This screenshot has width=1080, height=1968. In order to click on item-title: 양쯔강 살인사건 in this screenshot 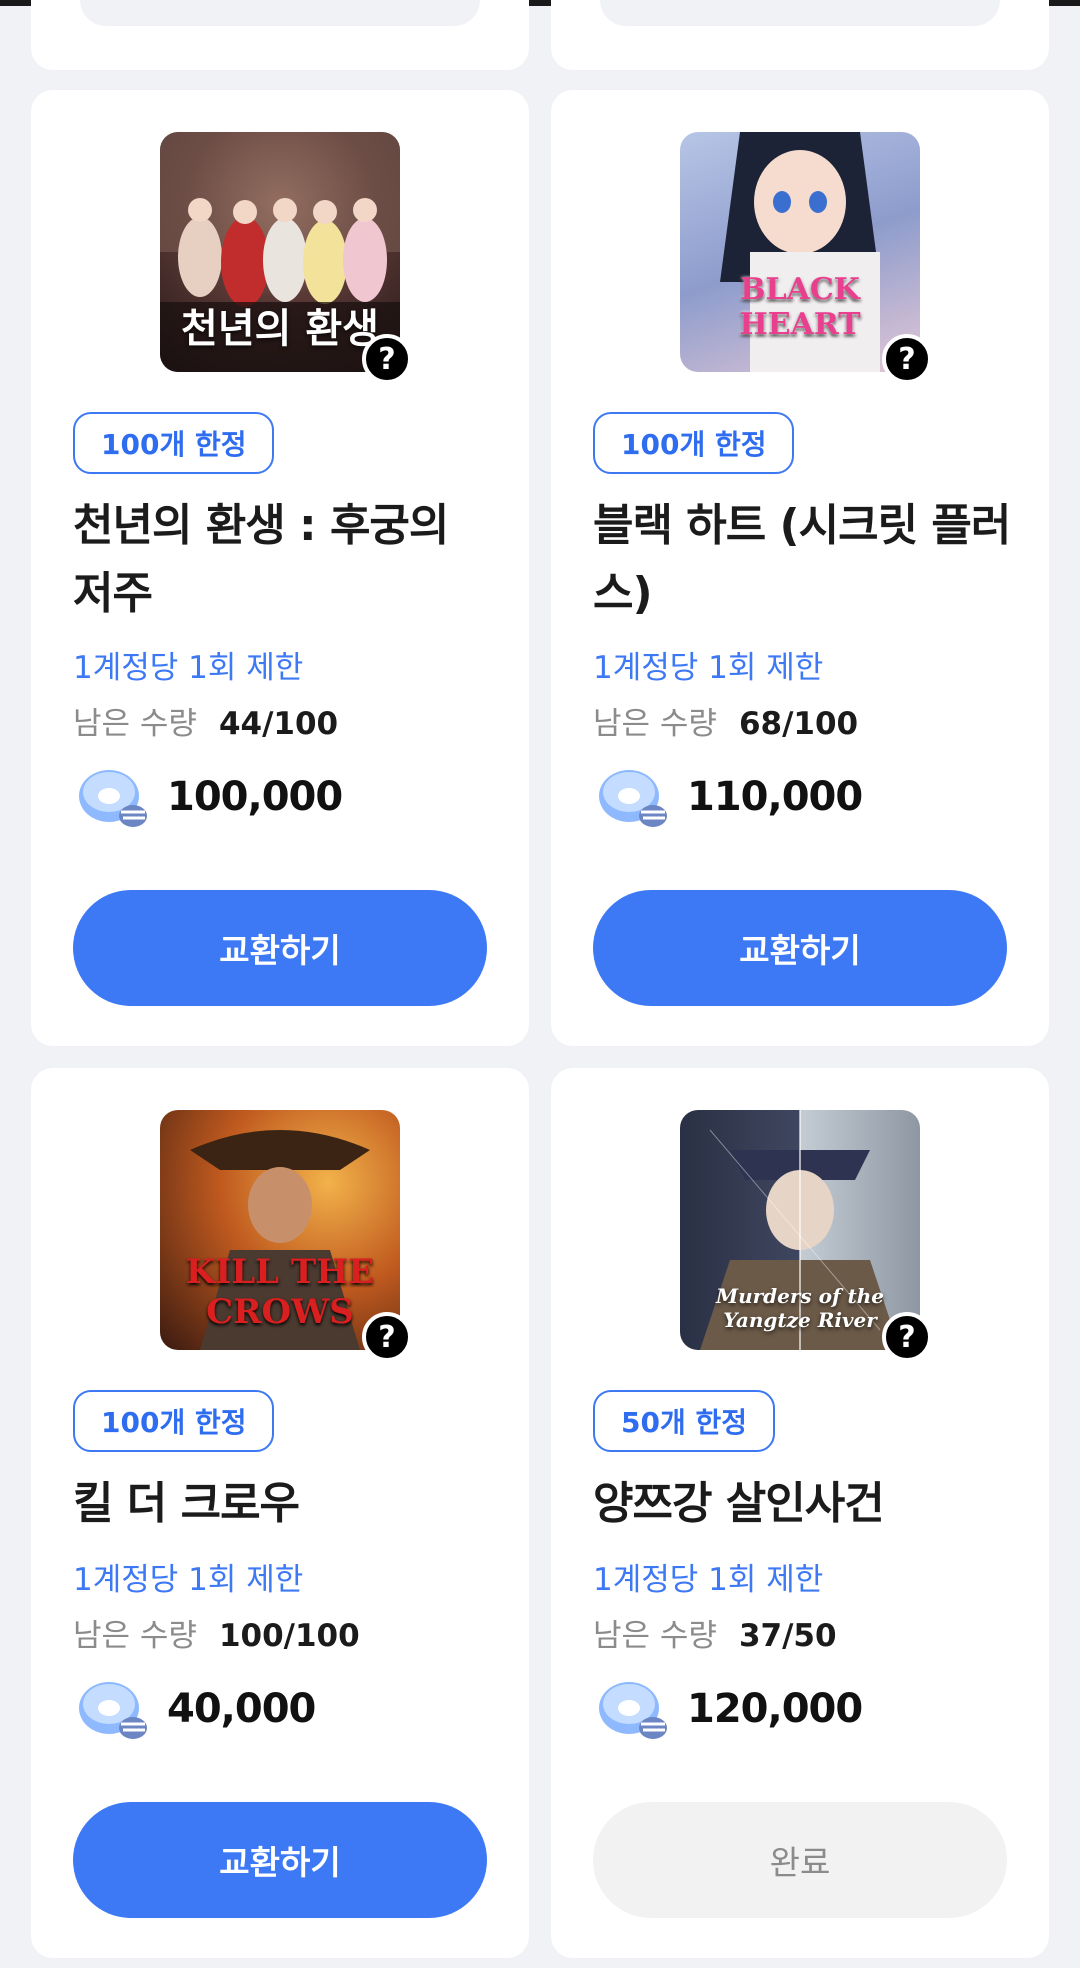, I will do `click(739, 1503)`.